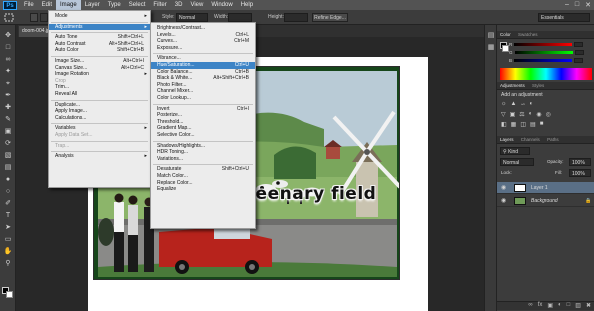 The image size is (594, 311). What do you see at coordinates (8, 192) in the screenshot?
I see `dodge-icon: ○` at bounding box center [8, 192].